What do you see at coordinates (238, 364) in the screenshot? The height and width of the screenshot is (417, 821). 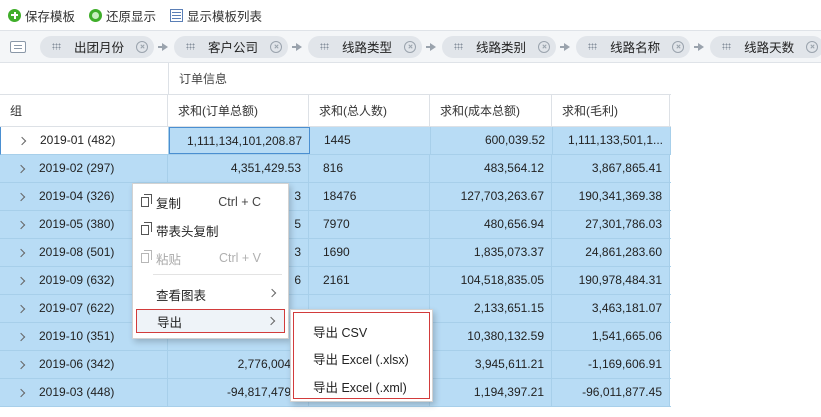 I see `order-total-cell: 2,776,004.2` at bounding box center [238, 364].